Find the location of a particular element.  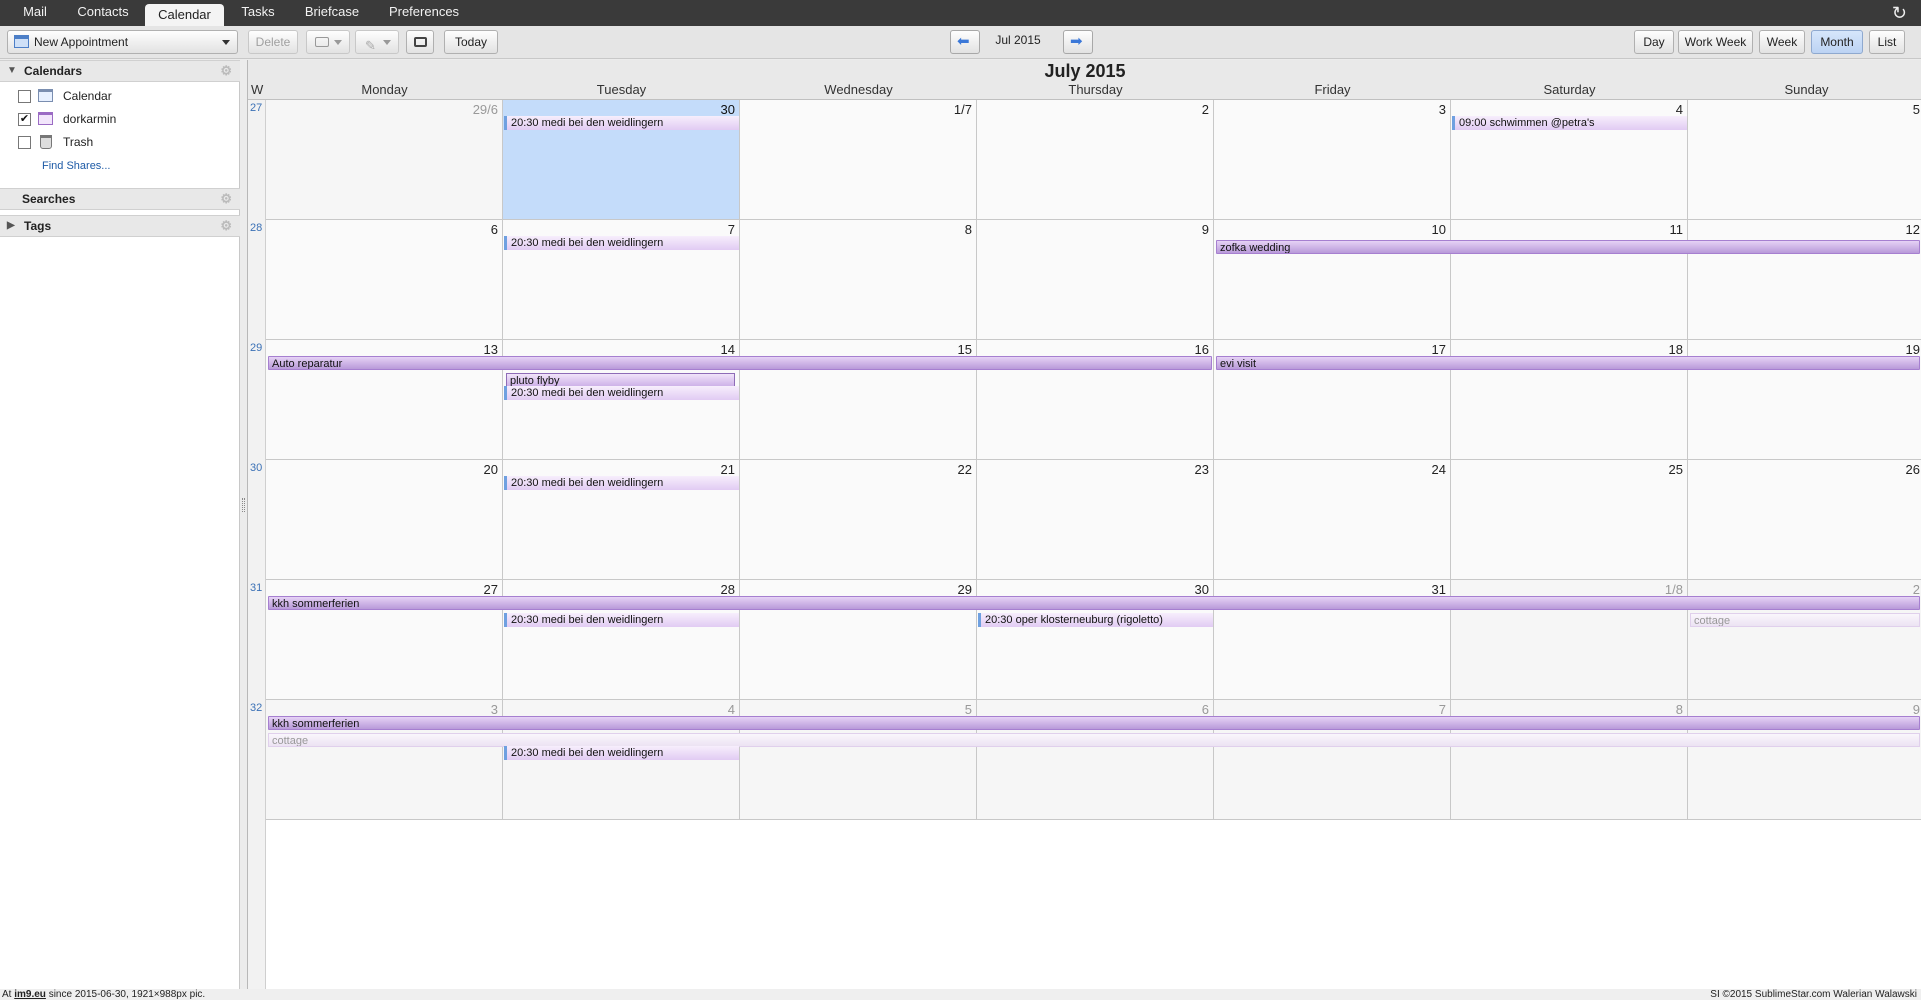

expand-triangle-icon: ▶ is located at coordinates (11, 226).